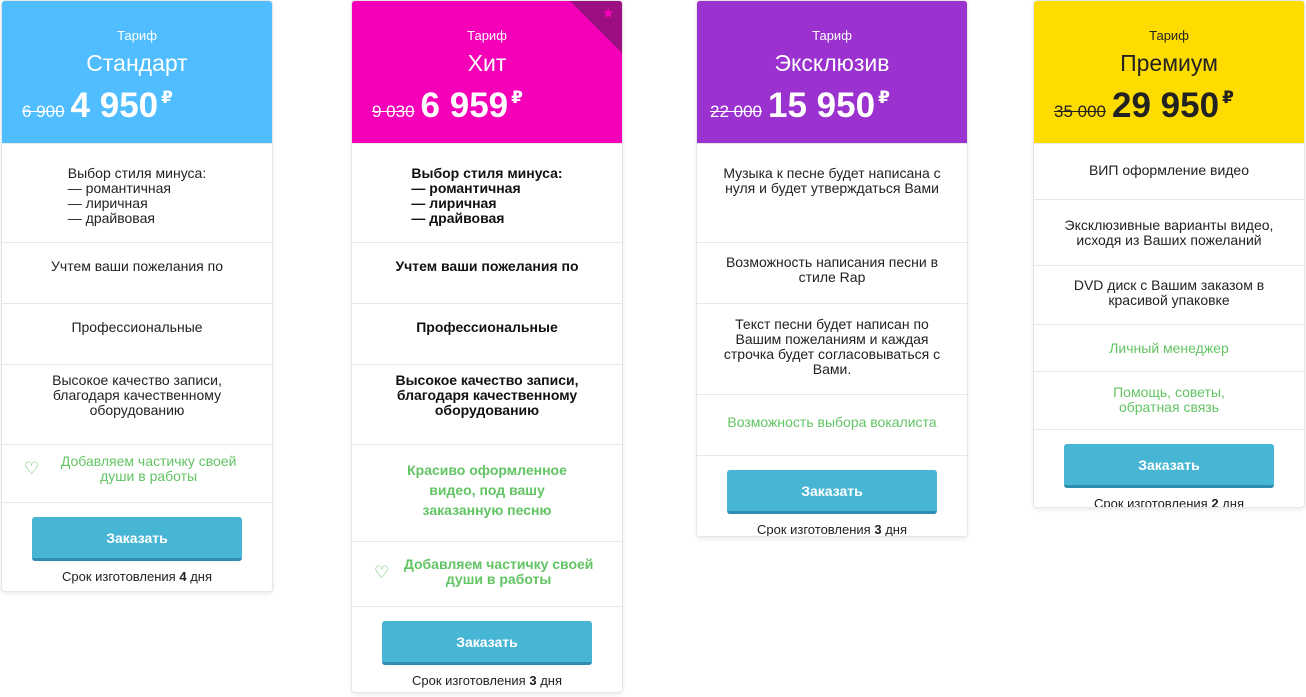 The height and width of the screenshot is (697, 1306). I want to click on plan-name: Премиум, so click(1169, 63).